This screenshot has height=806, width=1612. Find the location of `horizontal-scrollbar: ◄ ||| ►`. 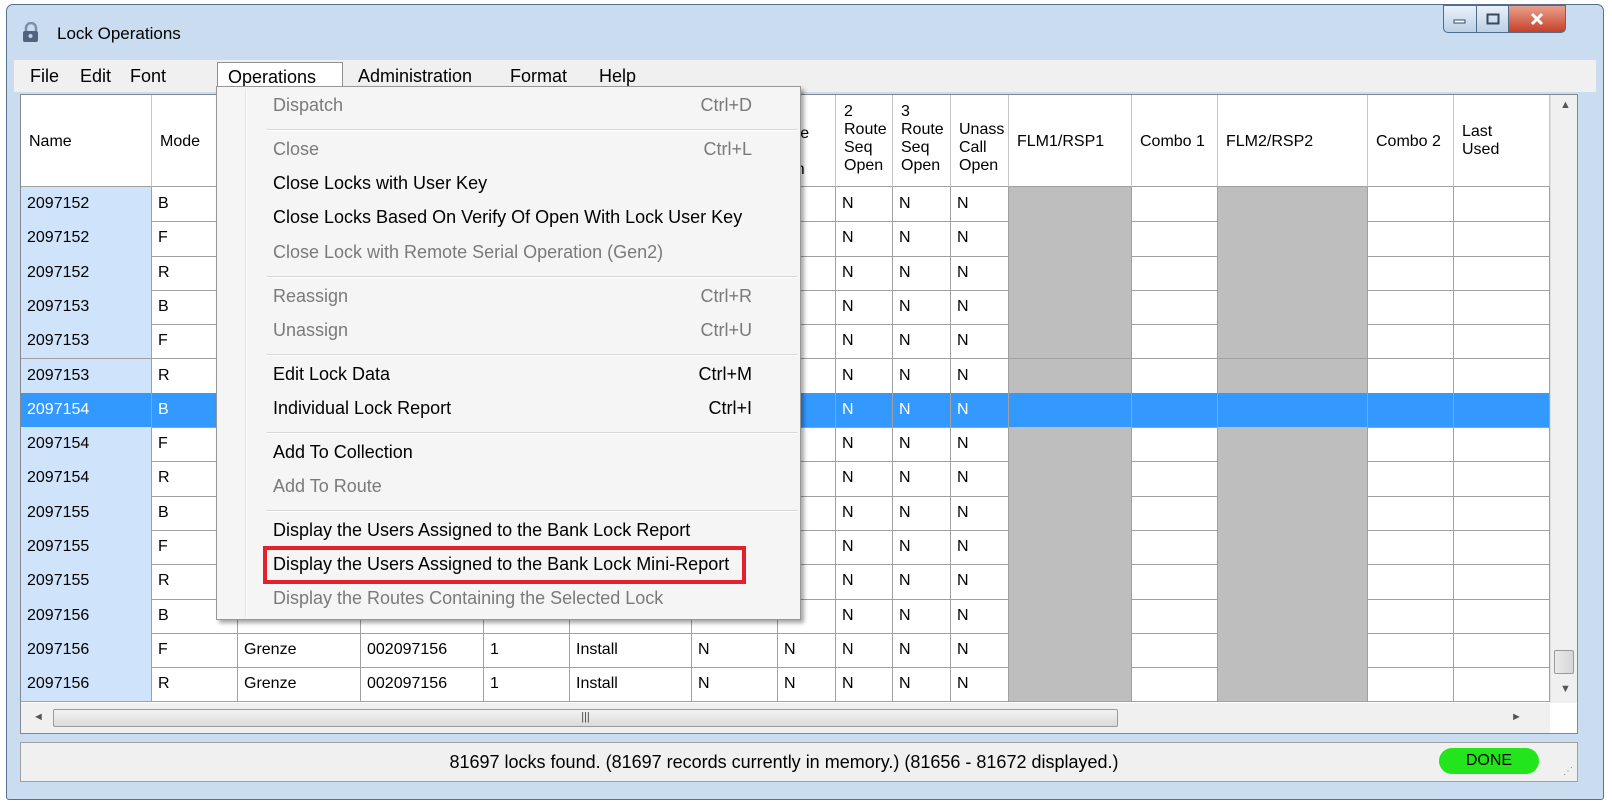

horizontal-scrollbar: ◄ ||| ► is located at coordinates (785, 718).